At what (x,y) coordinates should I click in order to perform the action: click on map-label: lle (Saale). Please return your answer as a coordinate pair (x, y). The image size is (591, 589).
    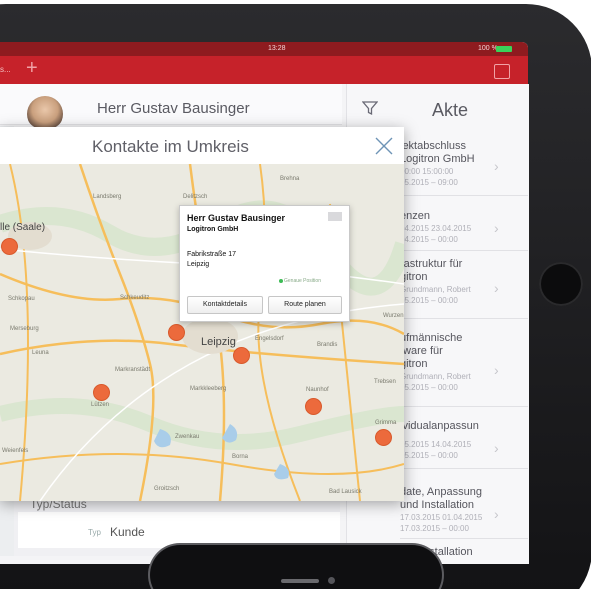
    Looking at the image, I should click on (23, 227).